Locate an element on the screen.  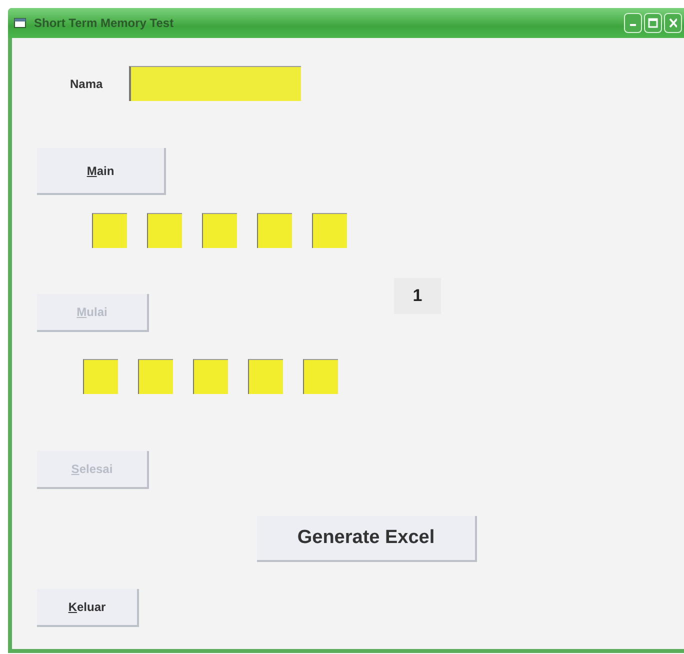
counter-label: 1 is located at coordinates (417, 296).